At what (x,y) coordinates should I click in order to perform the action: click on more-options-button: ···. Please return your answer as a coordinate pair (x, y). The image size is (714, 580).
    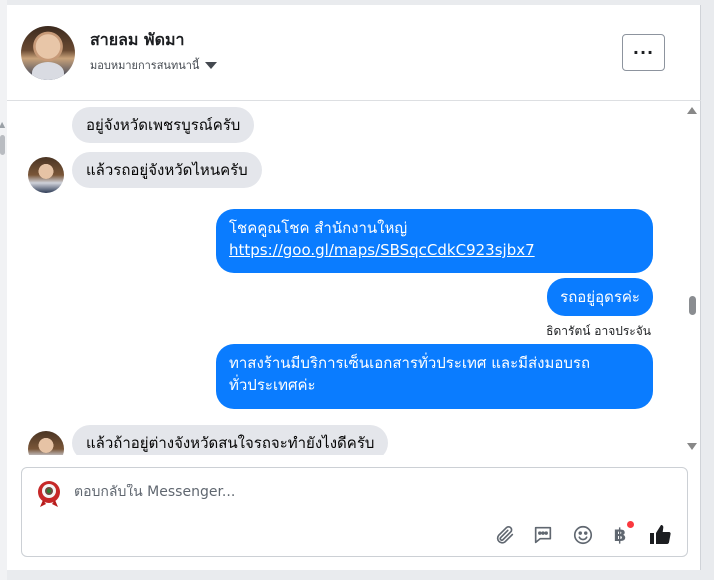
    Looking at the image, I should click on (643, 52).